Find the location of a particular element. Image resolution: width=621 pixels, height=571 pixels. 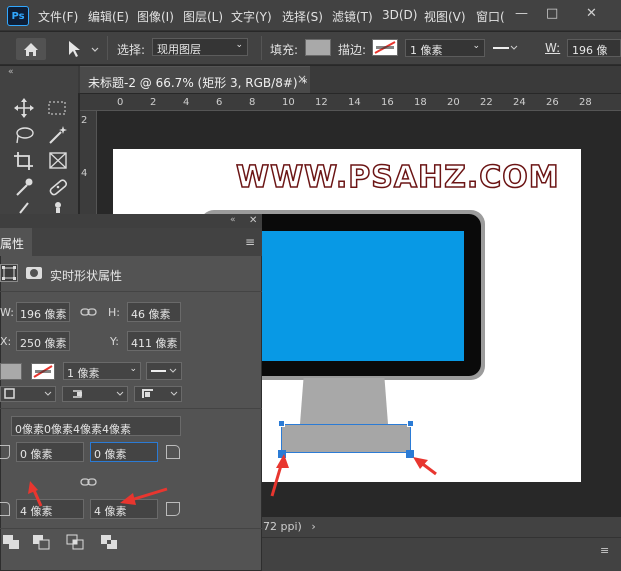

radius-top-left-input: 0 像素 is located at coordinates (50, 452).